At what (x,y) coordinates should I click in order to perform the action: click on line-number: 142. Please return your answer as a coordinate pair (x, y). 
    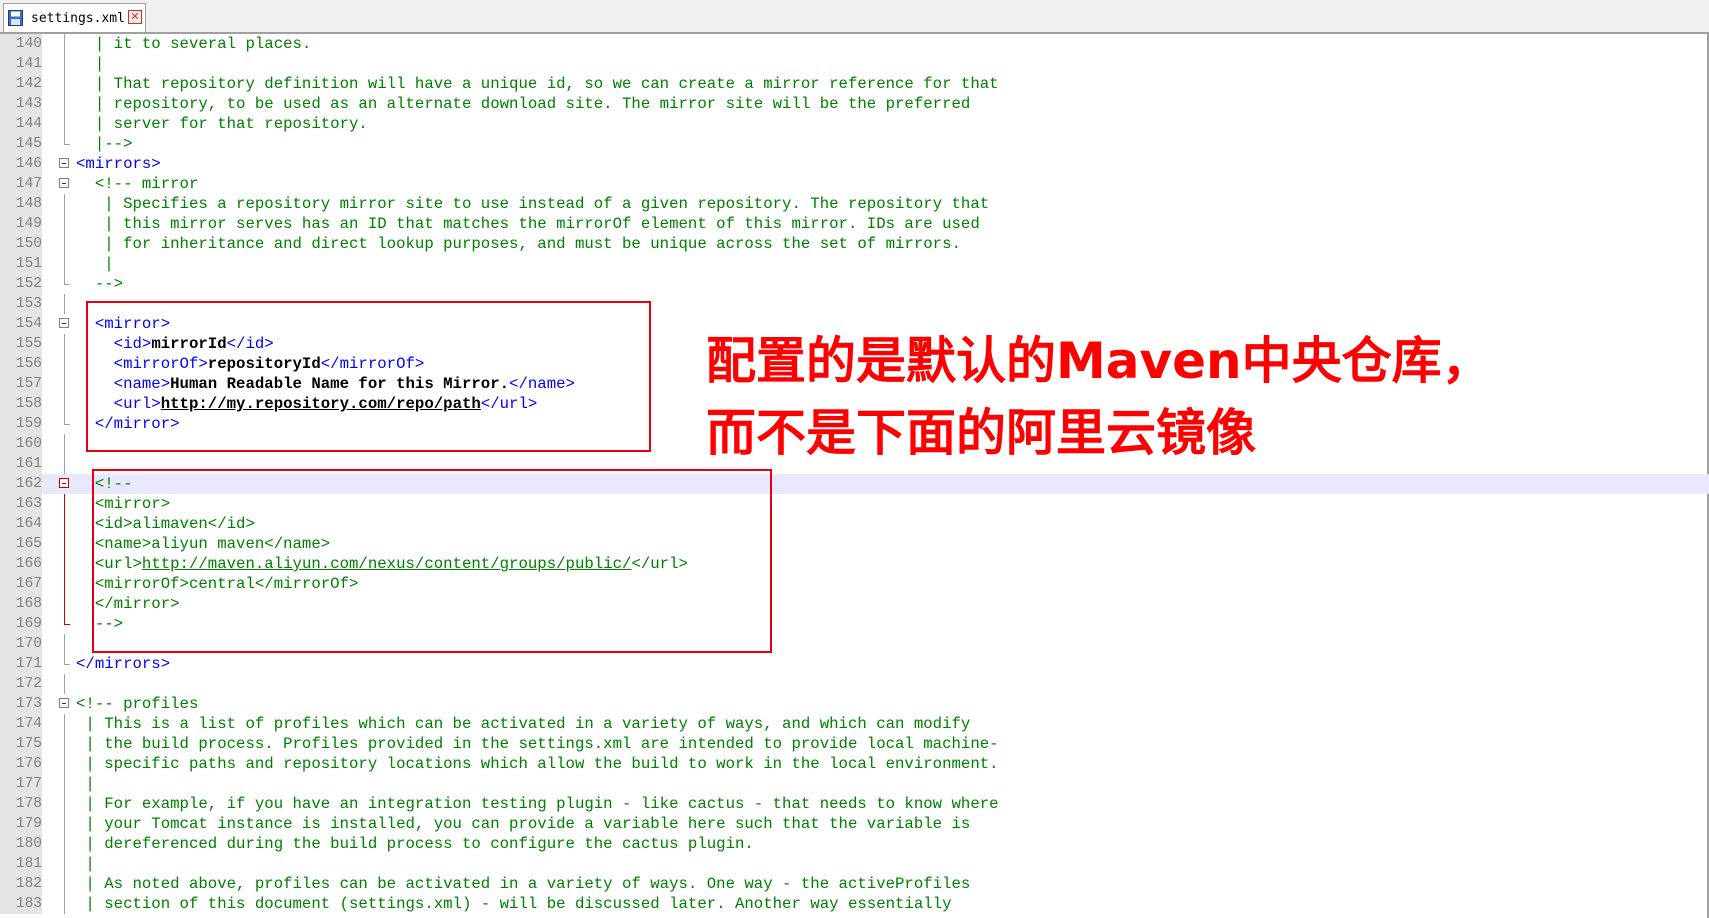
    Looking at the image, I should click on (21, 84).